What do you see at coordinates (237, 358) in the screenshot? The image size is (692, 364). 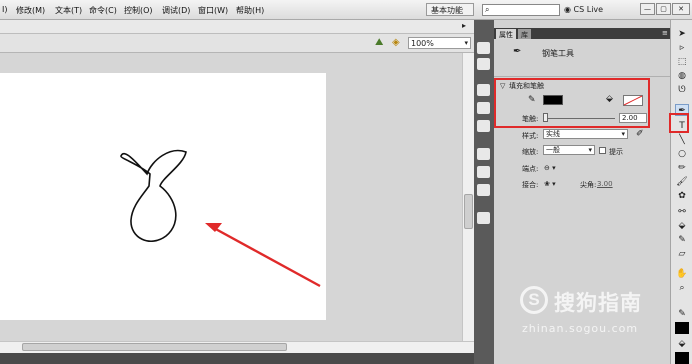 I see `timeline-strip` at bounding box center [237, 358].